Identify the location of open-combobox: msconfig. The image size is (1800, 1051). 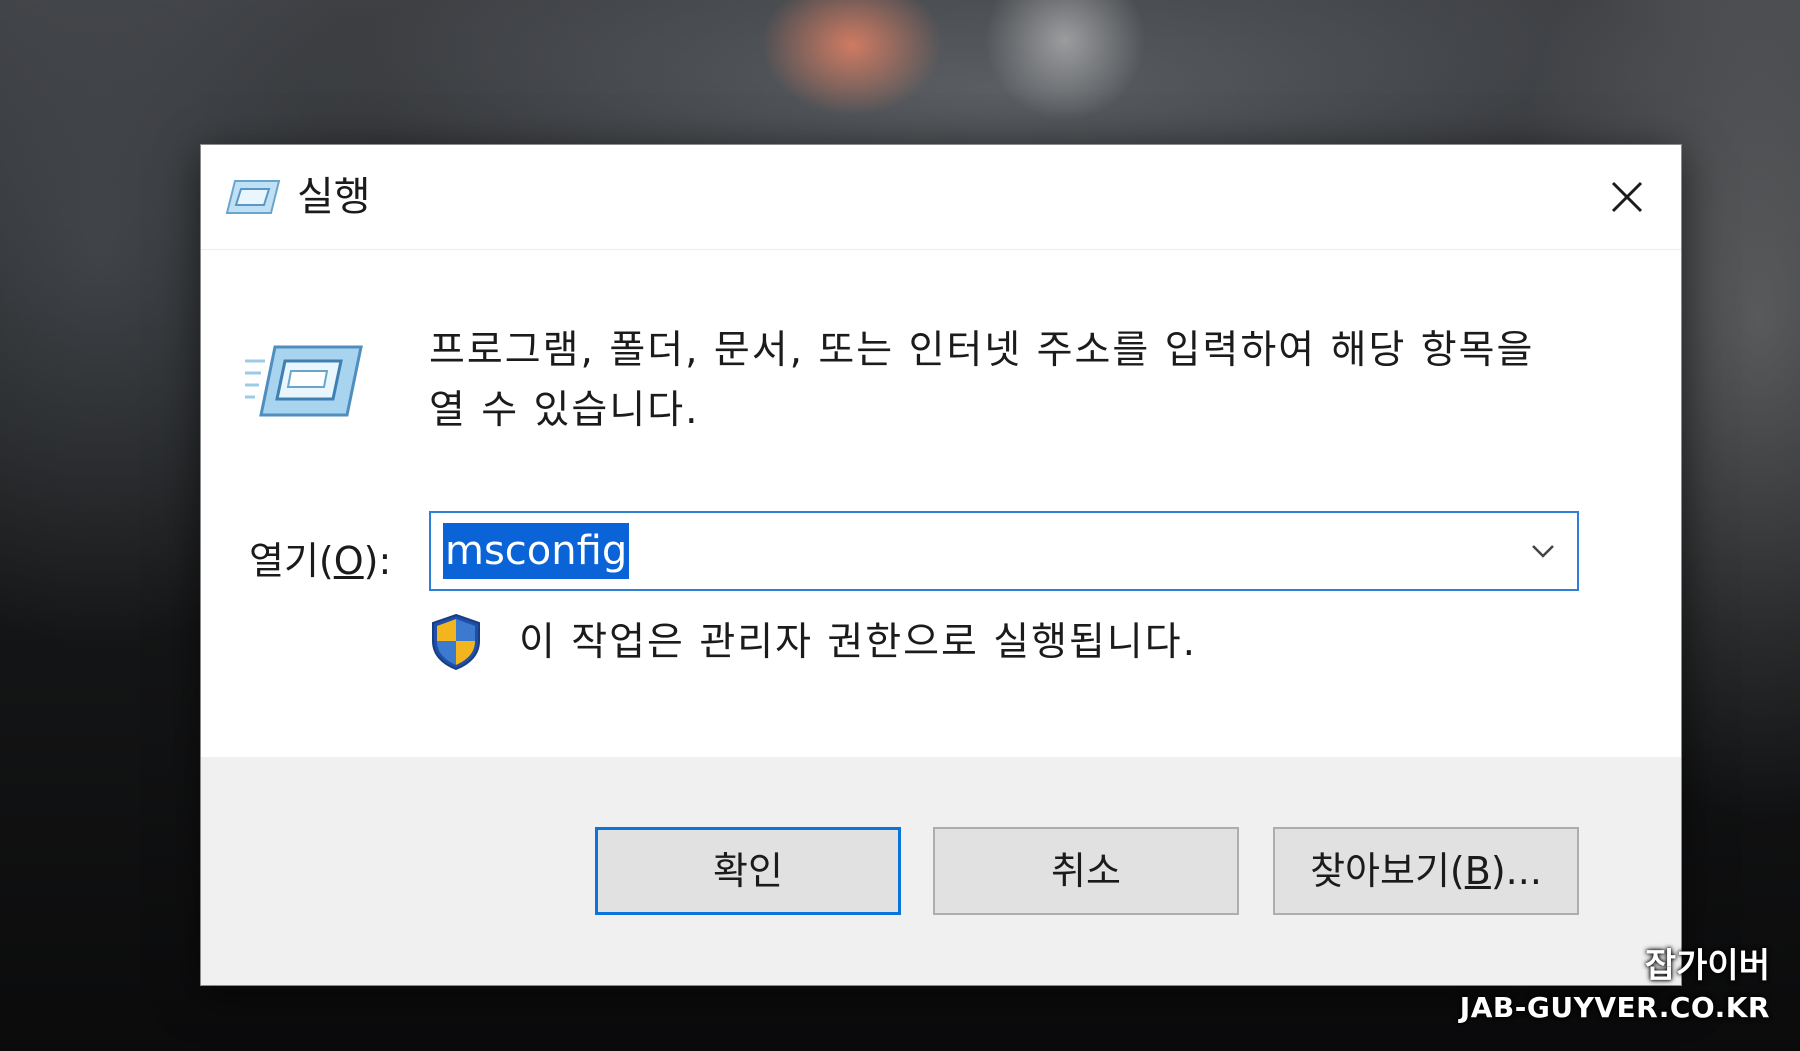
(1004, 551).